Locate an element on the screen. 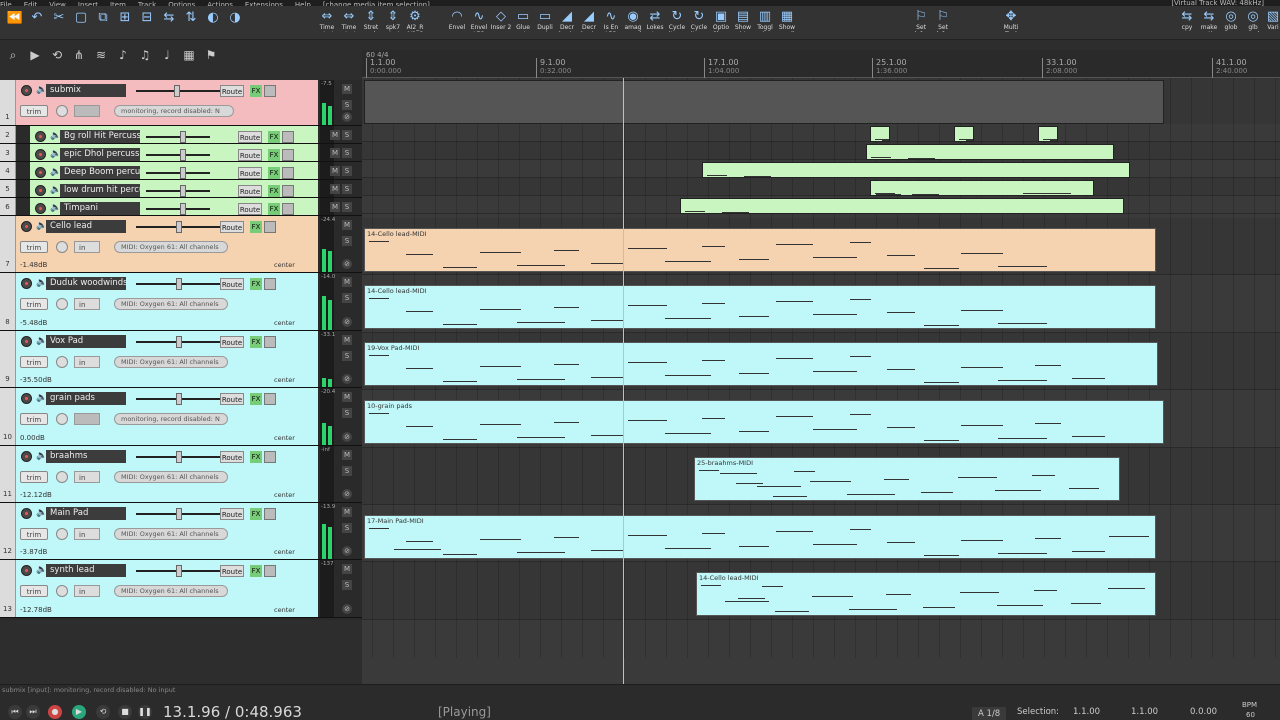 This screenshot has width=1280, height=720. toolbar-button: ⇕Stret sel is located at coordinates (371, 21).